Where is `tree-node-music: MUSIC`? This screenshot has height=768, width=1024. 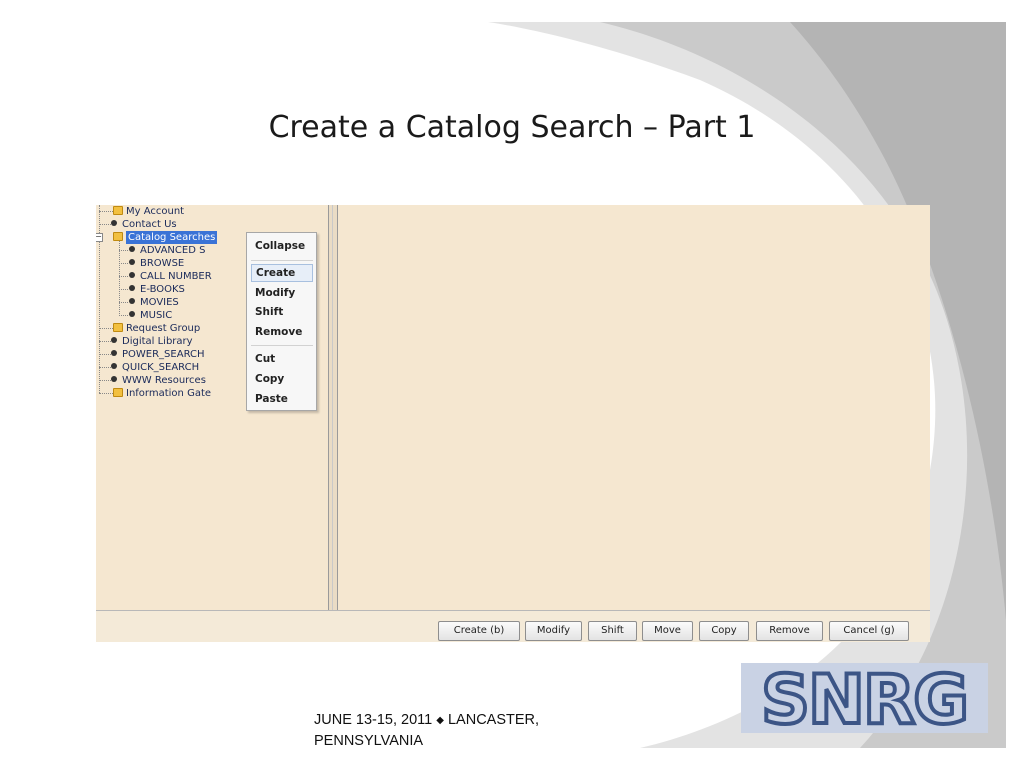 tree-node-music: MUSIC is located at coordinates (149, 315).